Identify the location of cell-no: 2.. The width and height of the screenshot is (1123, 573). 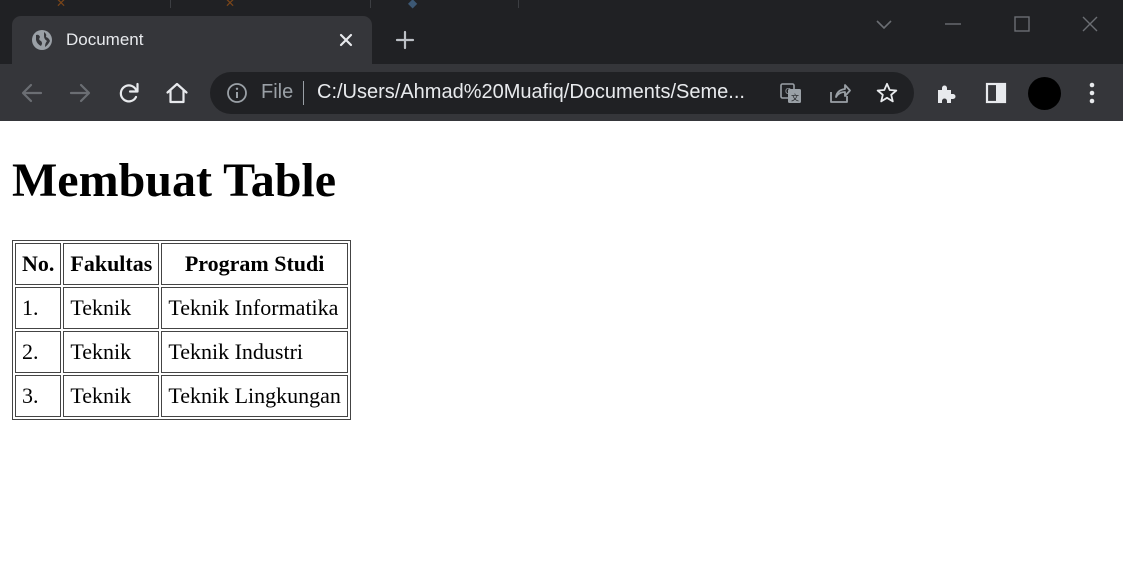
(38, 352).